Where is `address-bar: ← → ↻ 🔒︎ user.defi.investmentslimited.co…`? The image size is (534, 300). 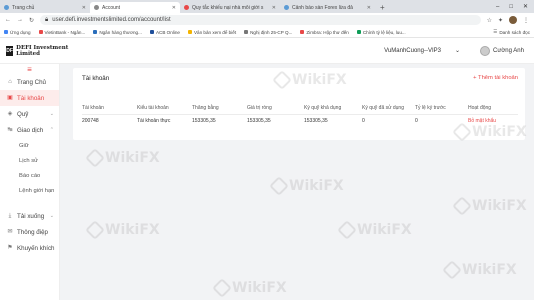
address-bar: ← → ↻ 🔒︎ user.defi.investmentslimited.co… is located at coordinates (267, 20).